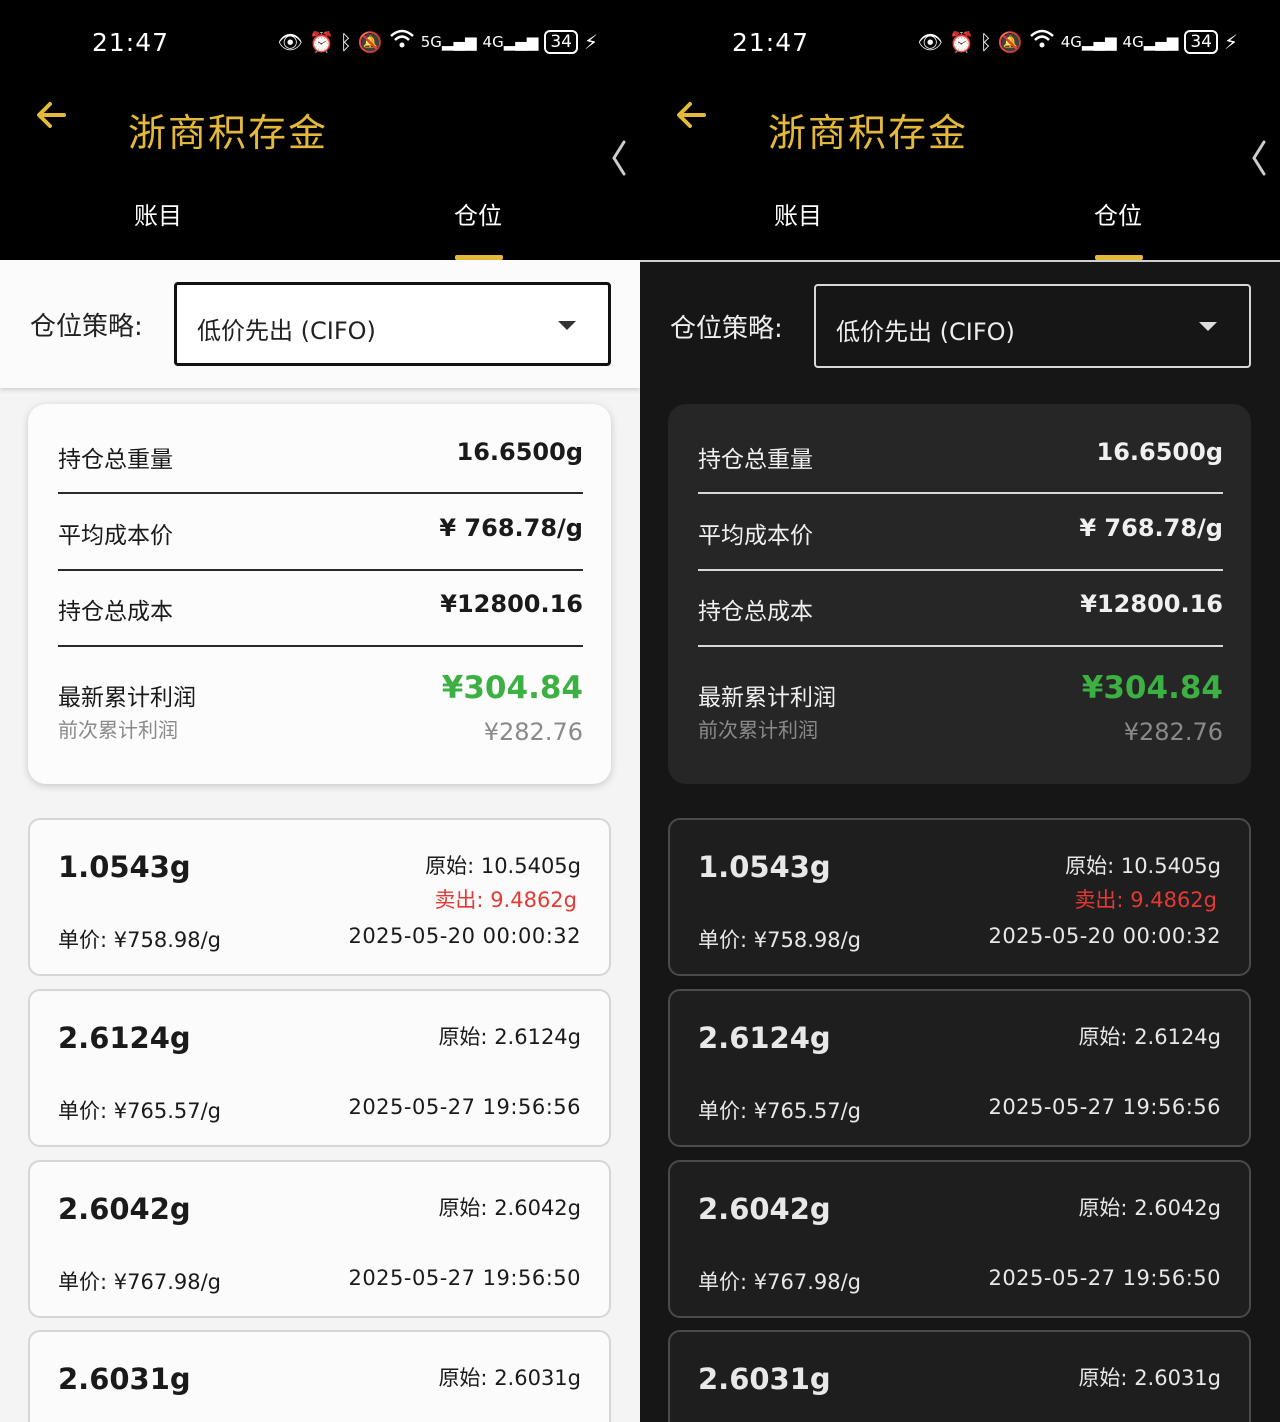 The height and width of the screenshot is (1422, 1280). I want to click on position-original: 原始: 2.6042g, so click(509, 1208).